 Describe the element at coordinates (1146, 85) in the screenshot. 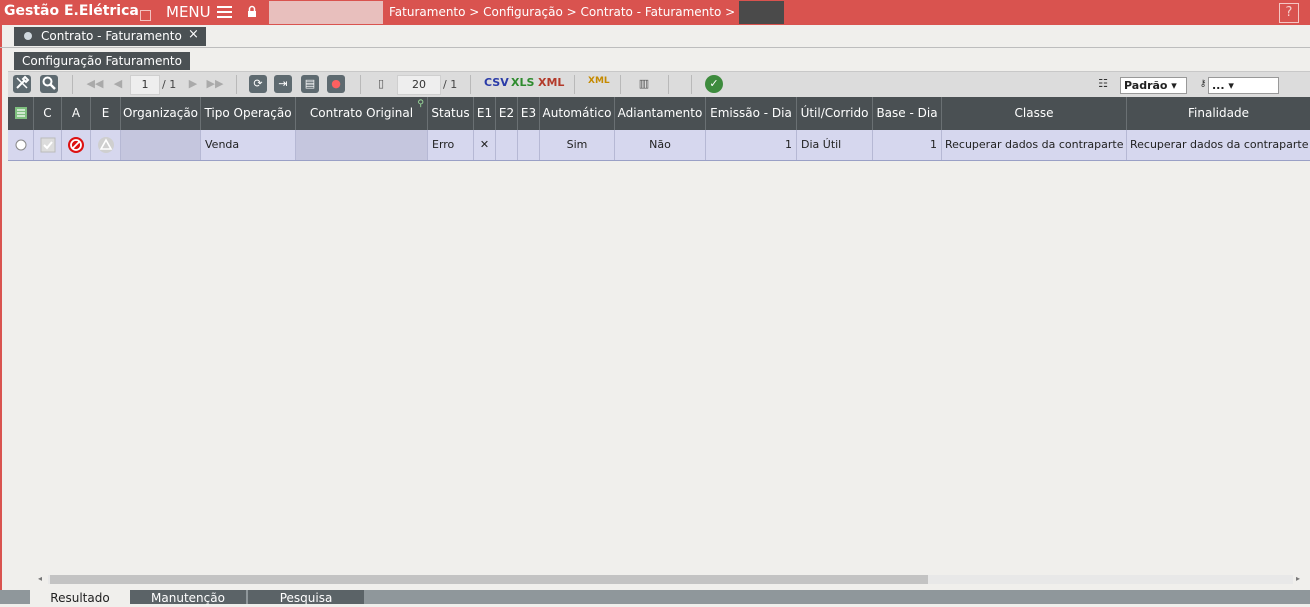

I see `layout-select-value: Padrão` at that location.